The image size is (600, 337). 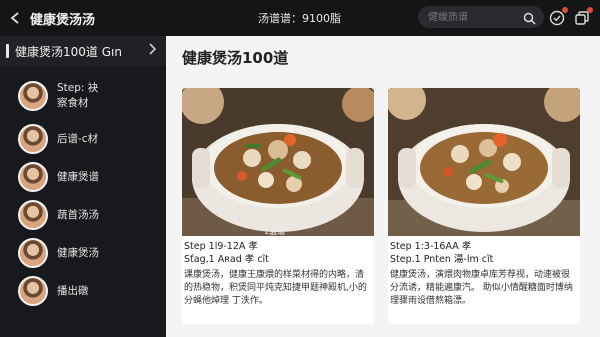 What do you see at coordinates (63, 20) in the screenshot?
I see `app-title: 健康煲汤汤` at bounding box center [63, 20].